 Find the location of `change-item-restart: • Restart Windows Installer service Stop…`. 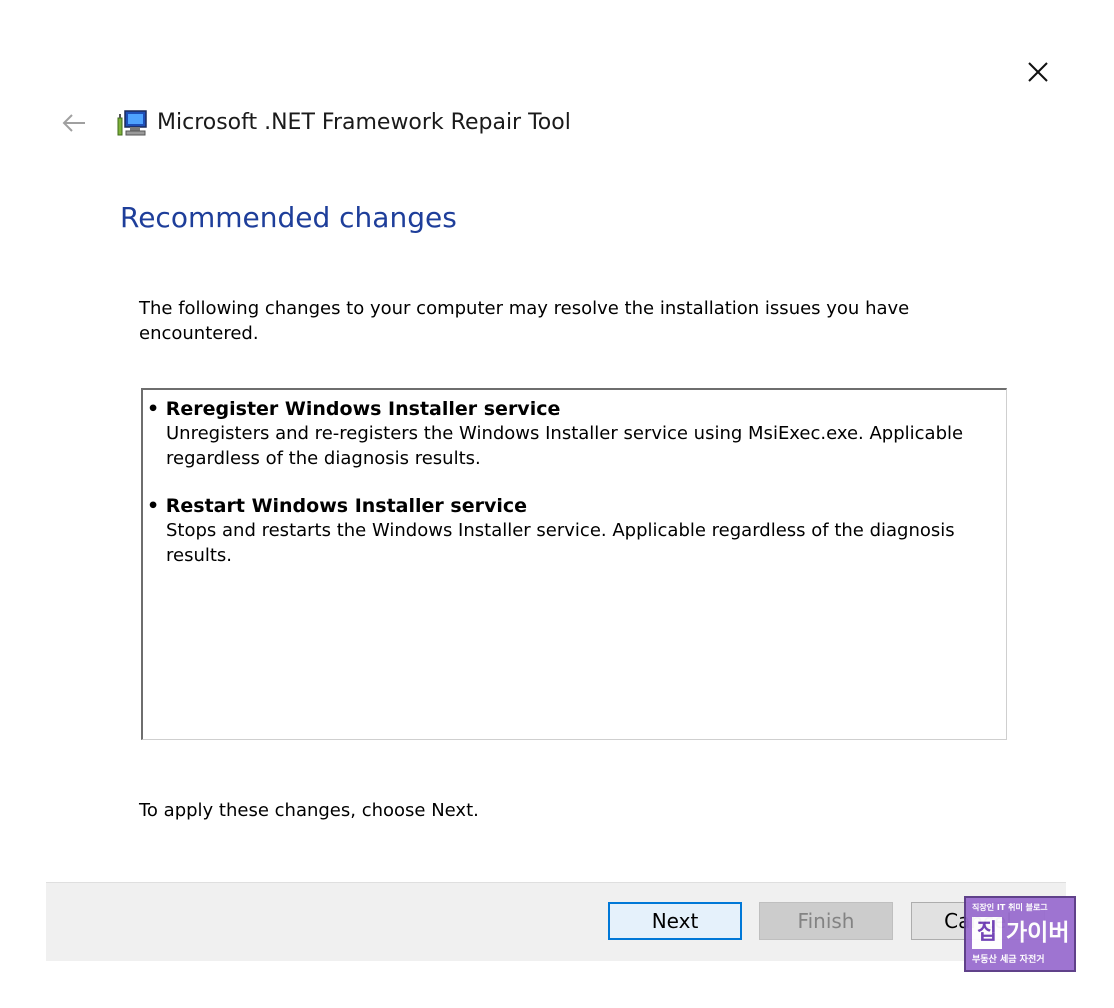

change-item-restart: • Restart Windows Installer service Stop… is located at coordinates (576, 531).